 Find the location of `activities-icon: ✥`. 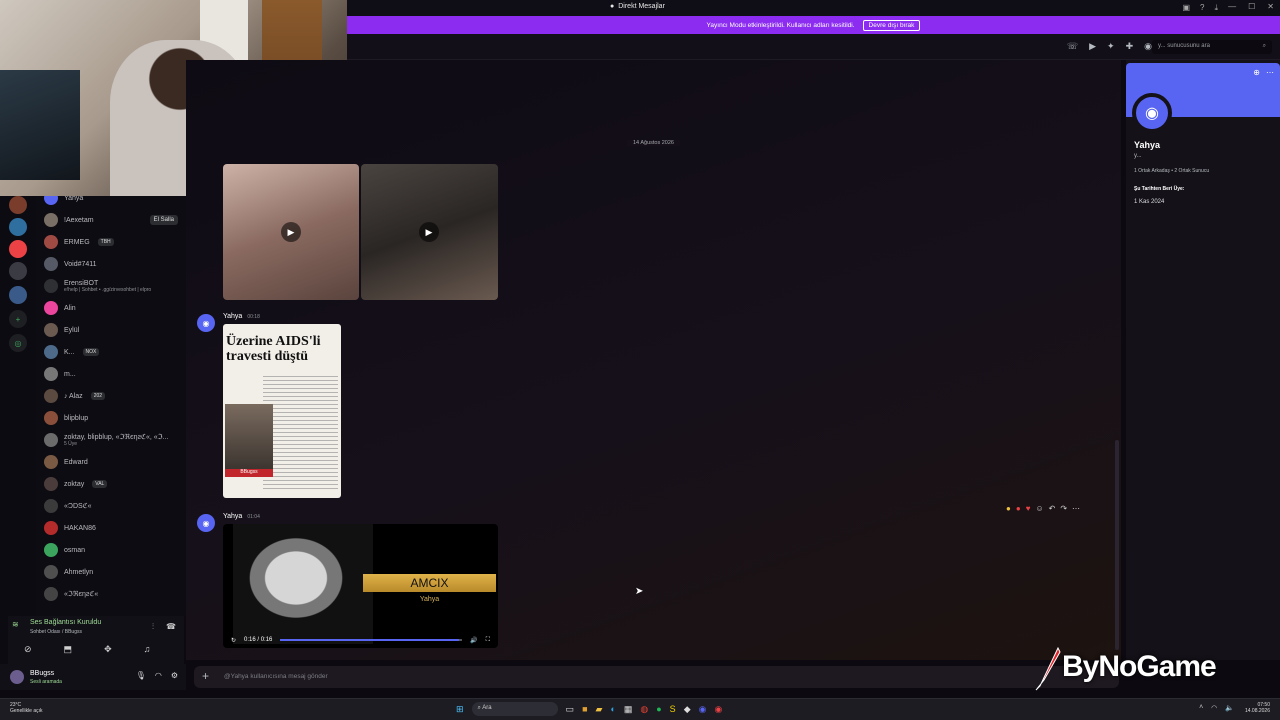

activities-icon: ✥ is located at coordinates (108, 649).